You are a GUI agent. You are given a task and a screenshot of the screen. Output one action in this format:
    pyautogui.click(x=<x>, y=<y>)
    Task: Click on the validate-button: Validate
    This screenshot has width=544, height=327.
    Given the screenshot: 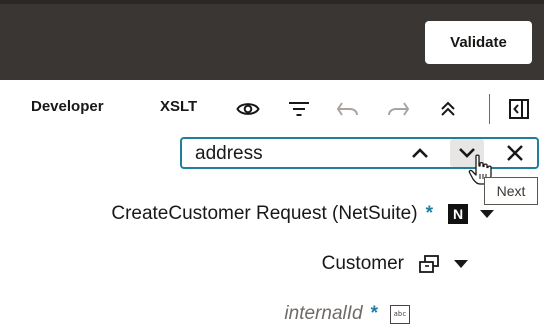 What is the action you would take?
    pyautogui.click(x=478, y=42)
    